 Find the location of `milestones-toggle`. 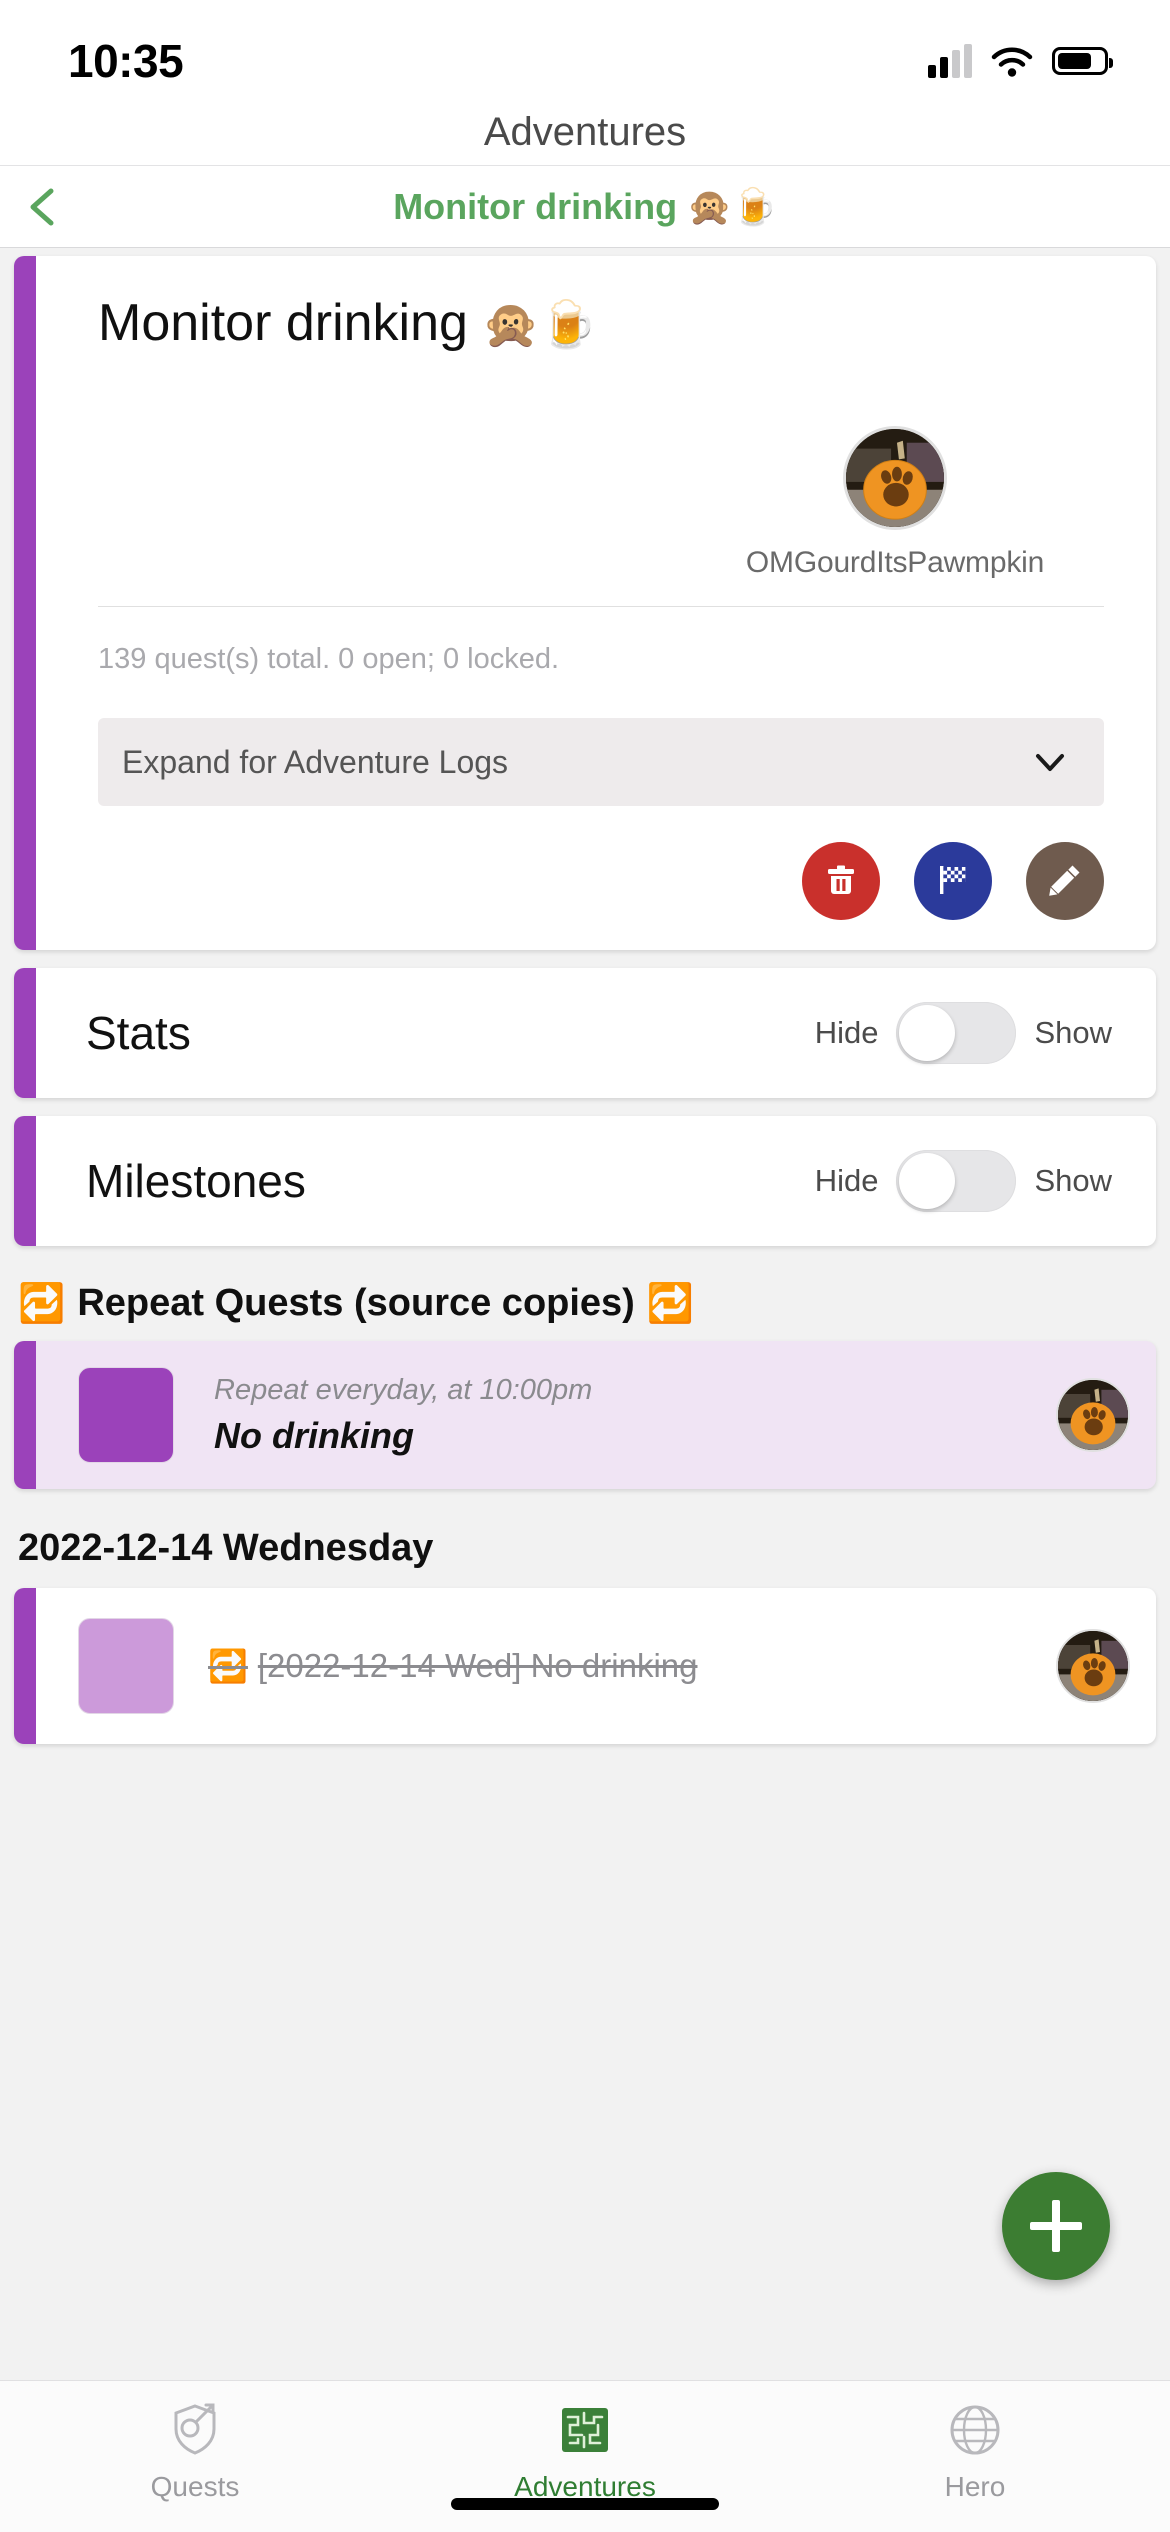

milestones-toggle is located at coordinates (956, 1181).